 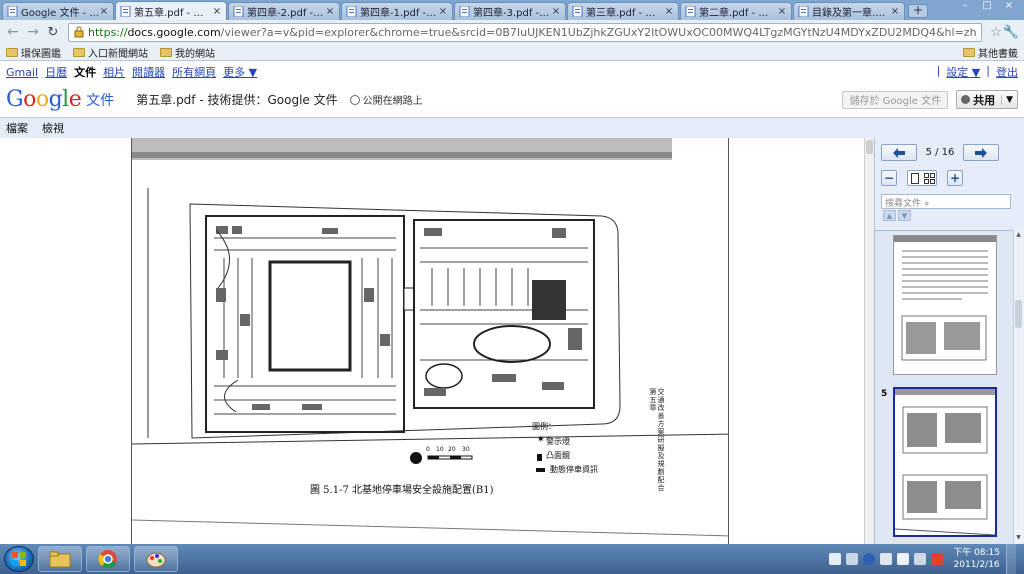 What do you see at coordinates (452, 449) in the screenshot?
I see `scale-label: 20` at bounding box center [452, 449].